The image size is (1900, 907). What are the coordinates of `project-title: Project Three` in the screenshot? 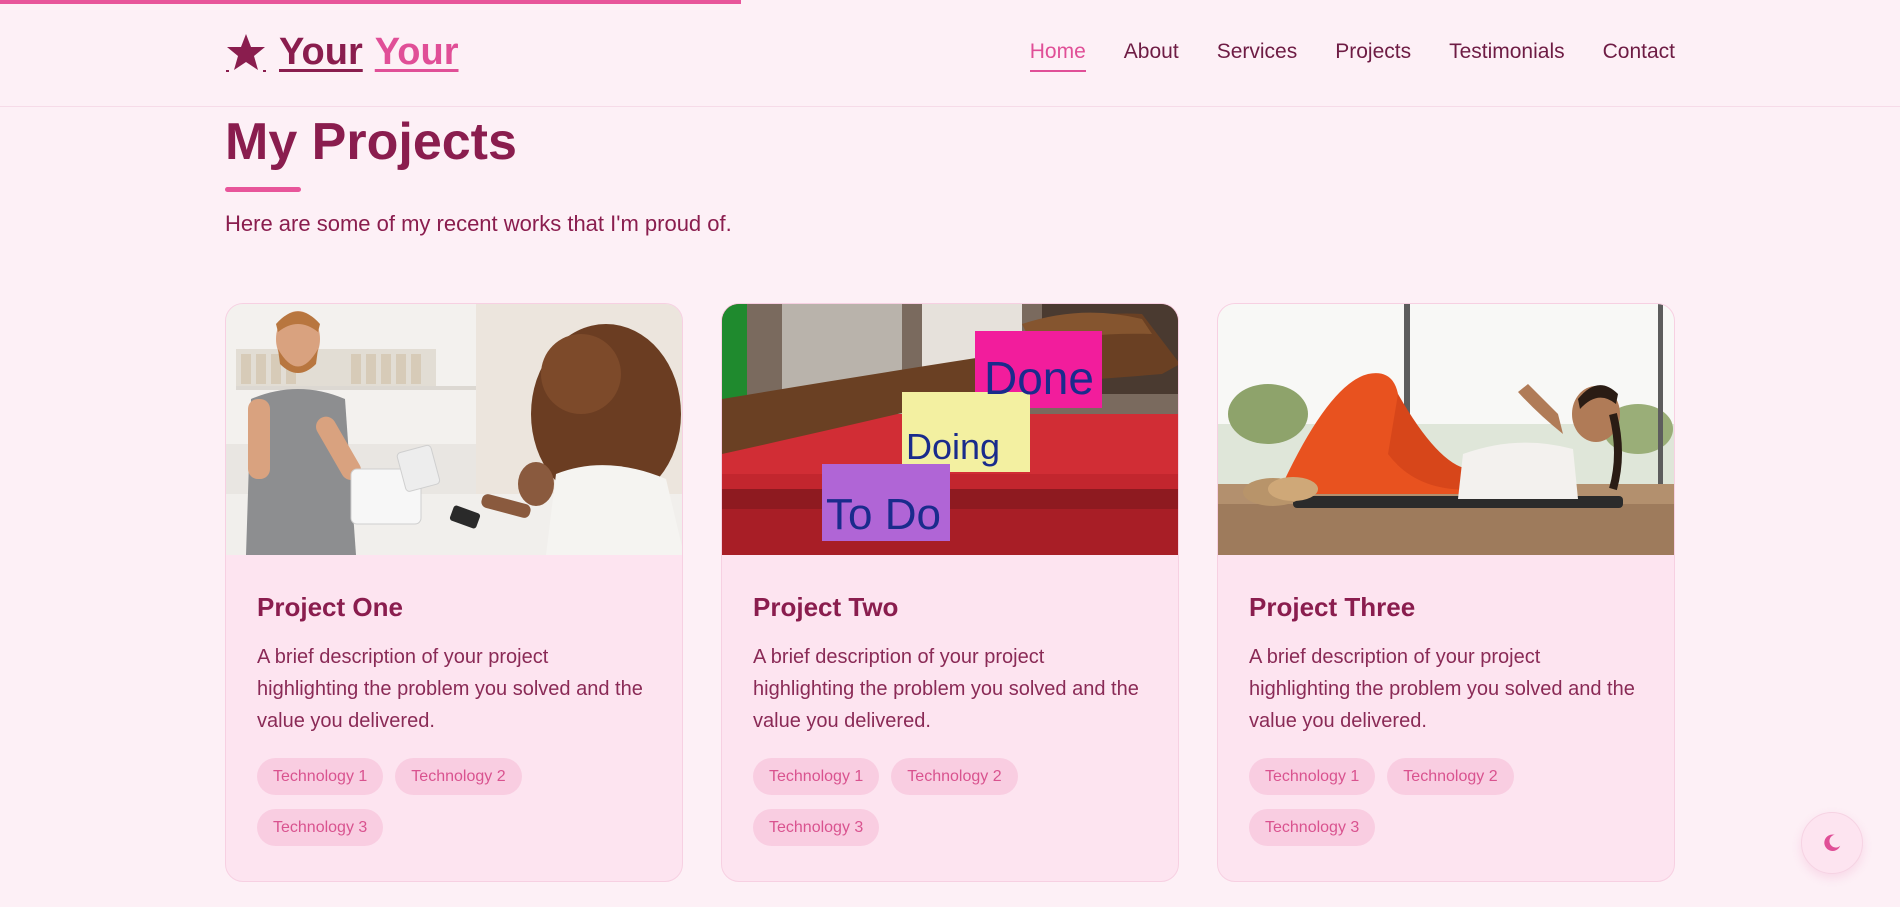 It's located at (1332, 607).